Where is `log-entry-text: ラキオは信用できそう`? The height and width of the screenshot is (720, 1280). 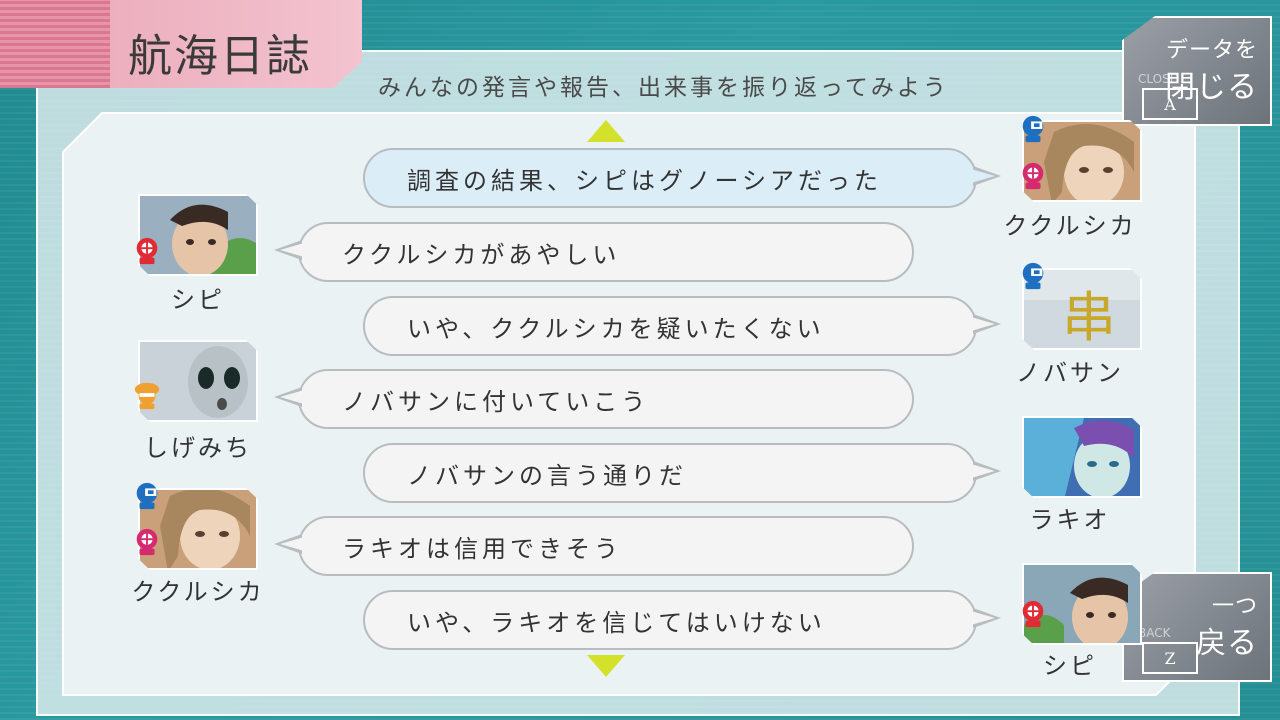
log-entry-text: ラキオは信用できそう is located at coordinates (482, 548).